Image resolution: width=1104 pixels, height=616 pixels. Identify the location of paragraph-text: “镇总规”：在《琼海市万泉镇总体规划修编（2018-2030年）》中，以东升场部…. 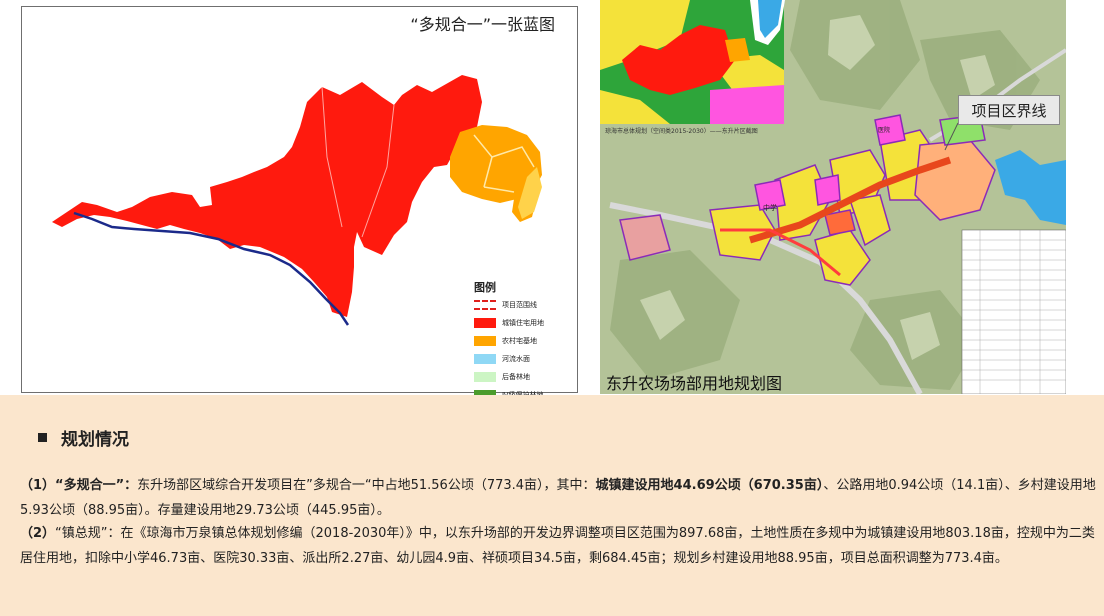
(557, 546).